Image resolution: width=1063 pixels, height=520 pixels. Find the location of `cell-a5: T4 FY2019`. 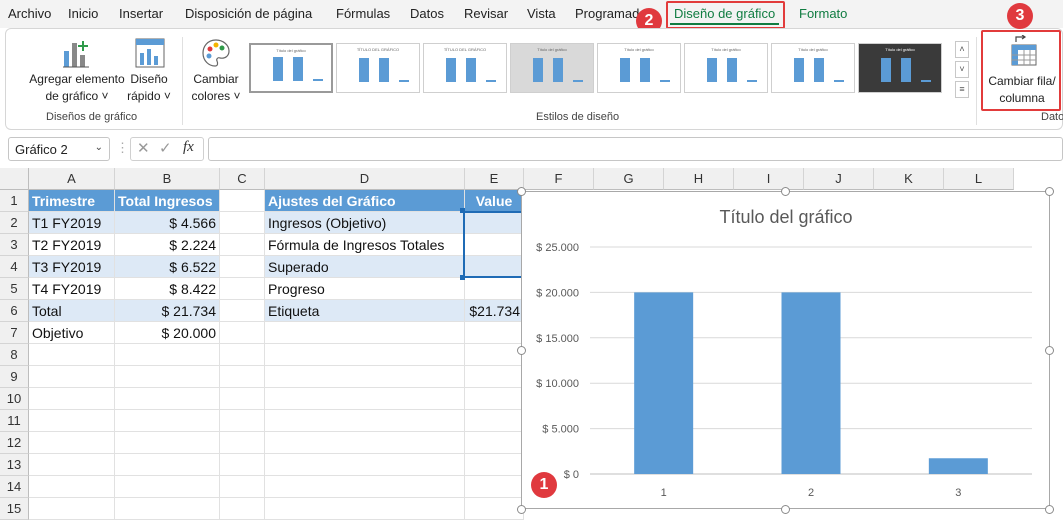

cell-a5: T4 FY2019 is located at coordinates (72, 289).